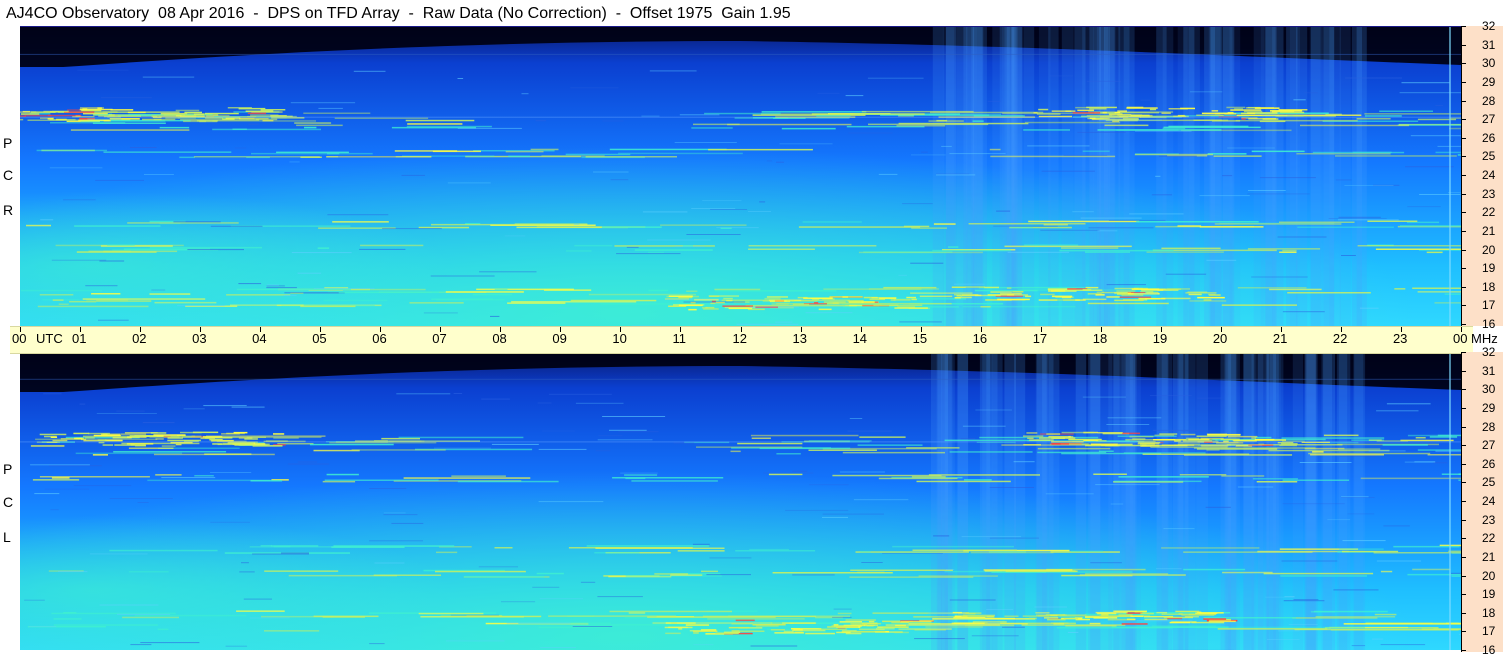  I want to click on rcp-letter-3: R, so click(8, 210).